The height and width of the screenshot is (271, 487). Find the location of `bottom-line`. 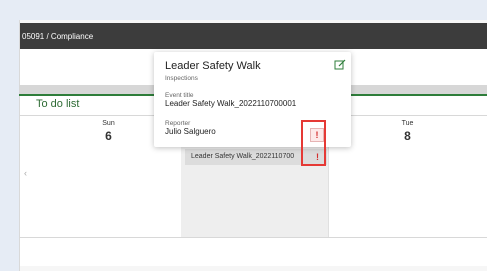

bottom-line is located at coordinates (253, 237).